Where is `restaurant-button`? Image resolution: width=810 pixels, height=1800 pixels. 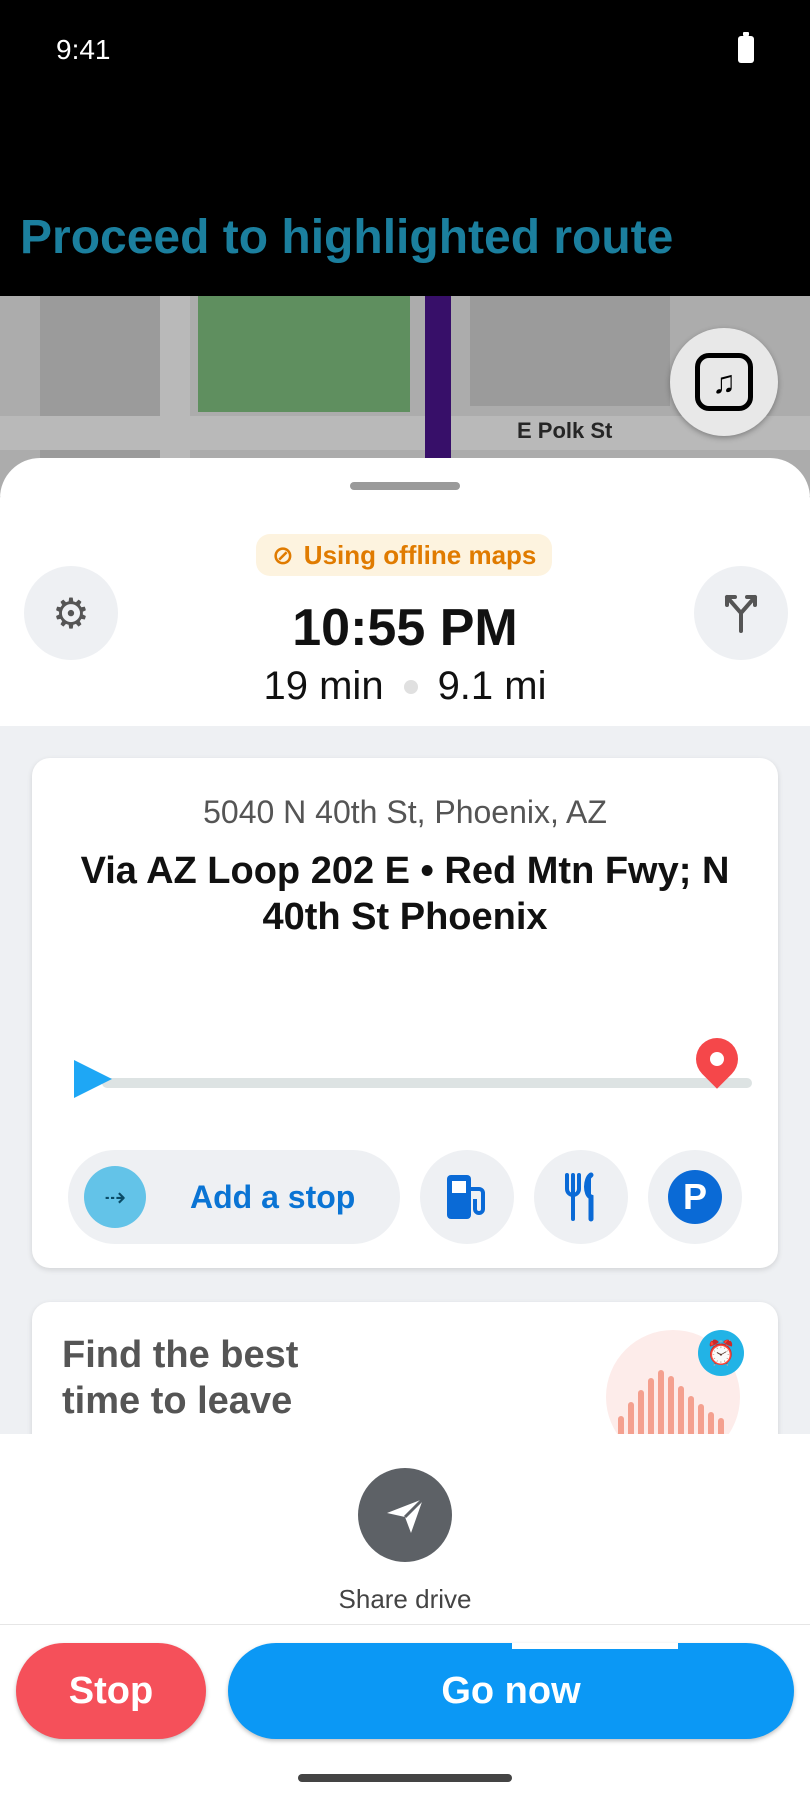 restaurant-button is located at coordinates (581, 1197).